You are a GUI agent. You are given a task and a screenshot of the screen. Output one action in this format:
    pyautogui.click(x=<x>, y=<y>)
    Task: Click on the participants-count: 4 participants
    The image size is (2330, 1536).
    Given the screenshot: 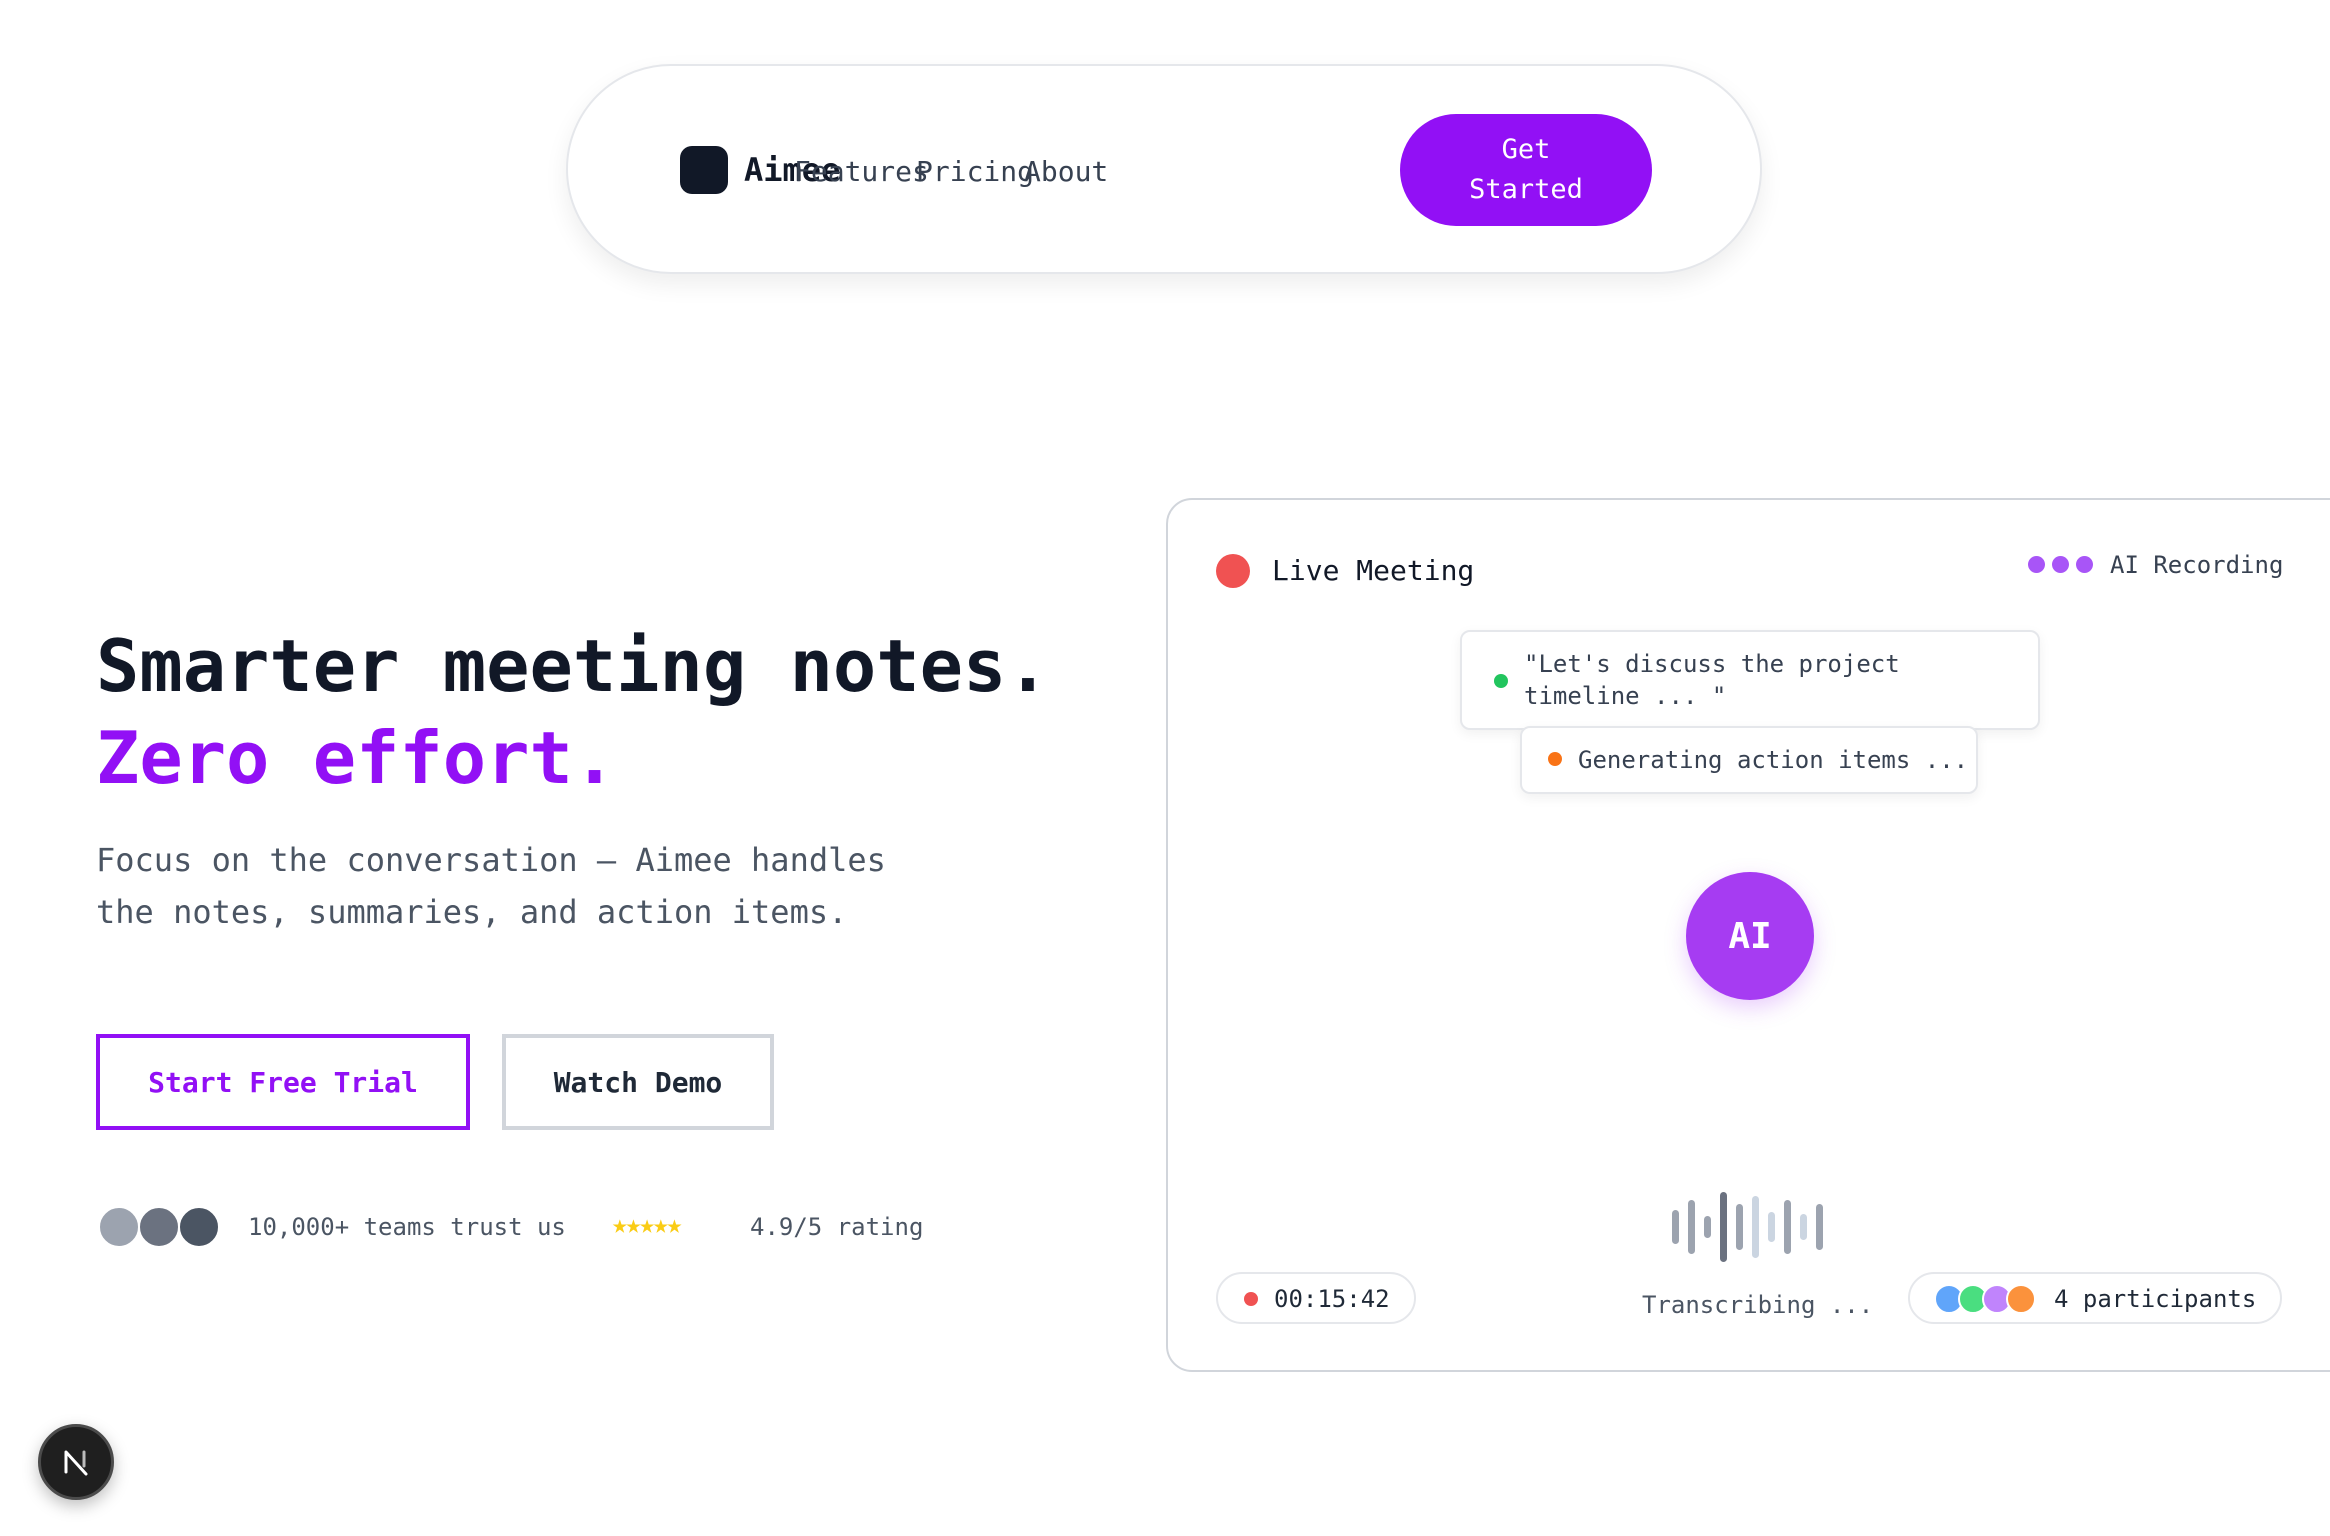 What is the action you would take?
    pyautogui.click(x=2155, y=1299)
    